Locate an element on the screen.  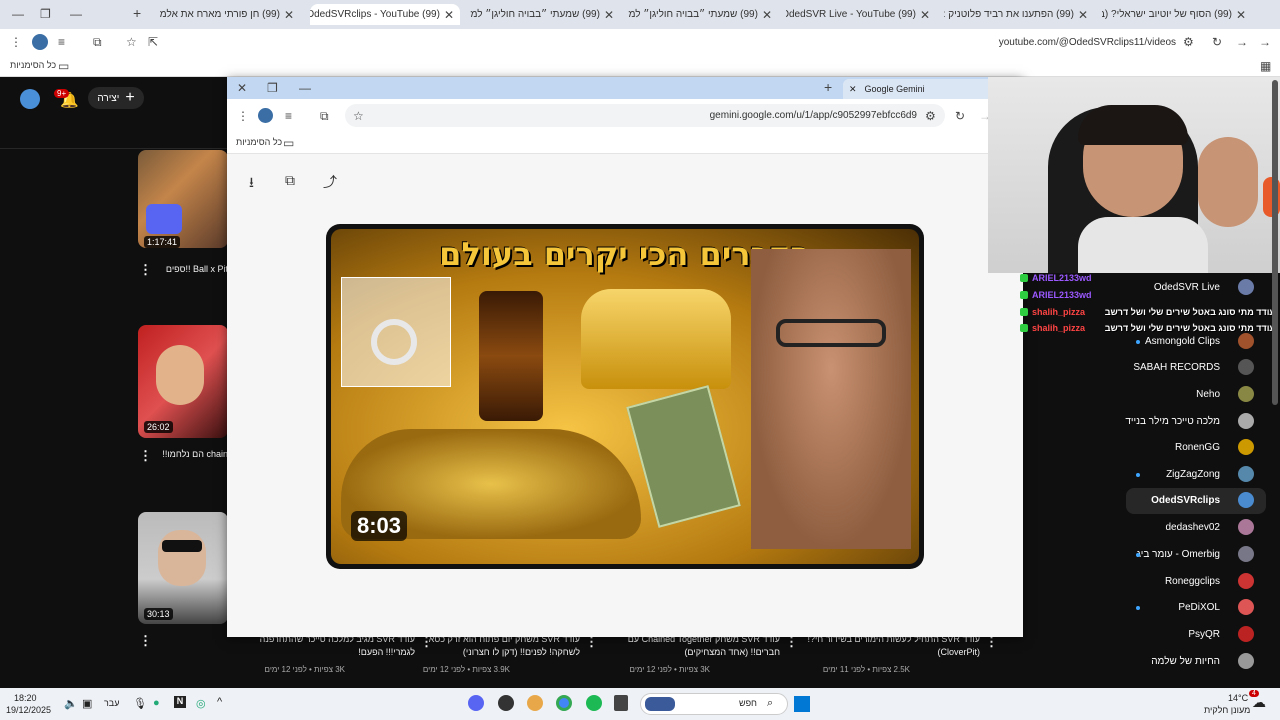
channel-item: Omerbig - עומר ביג is located at coordinates (1145, 554).